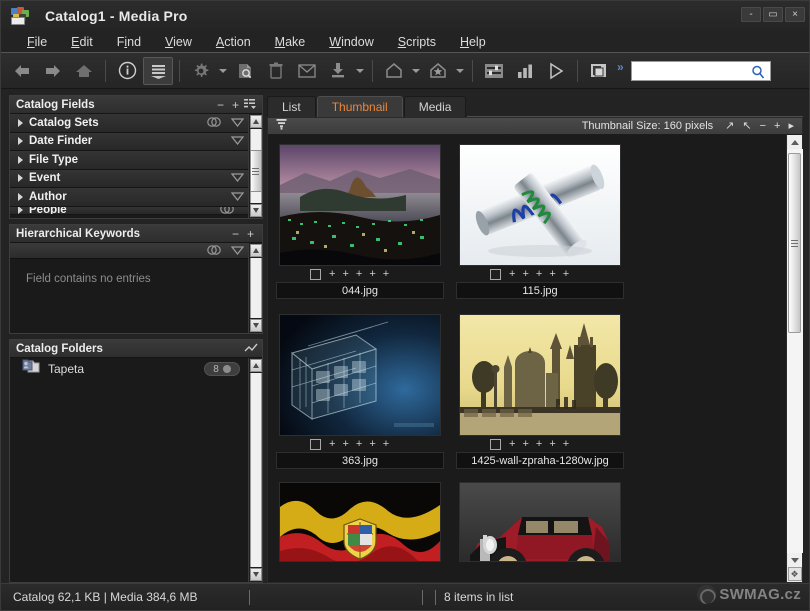 Image resolution: width=810 pixels, height=611 pixels. What do you see at coordinates (178, 42) in the screenshot?
I see `menu-view: View` at bounding box center [178, 42].